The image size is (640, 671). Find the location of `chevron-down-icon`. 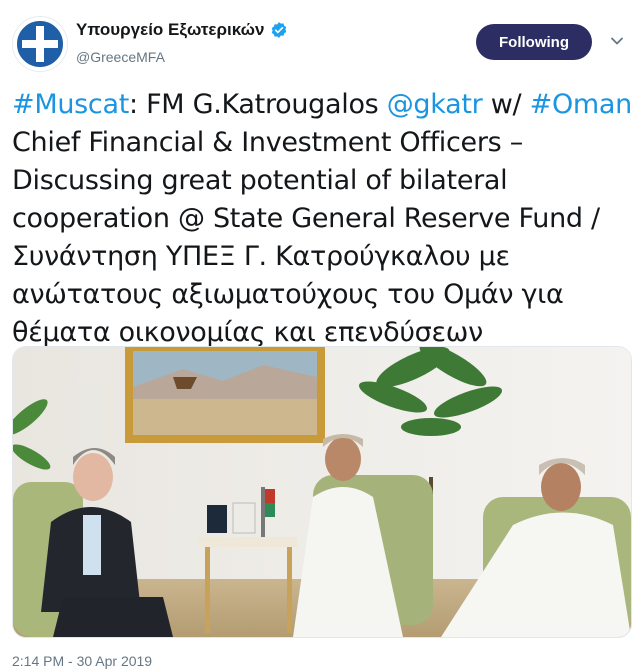

chevron-down-icon is located at coordinates (617, 41).